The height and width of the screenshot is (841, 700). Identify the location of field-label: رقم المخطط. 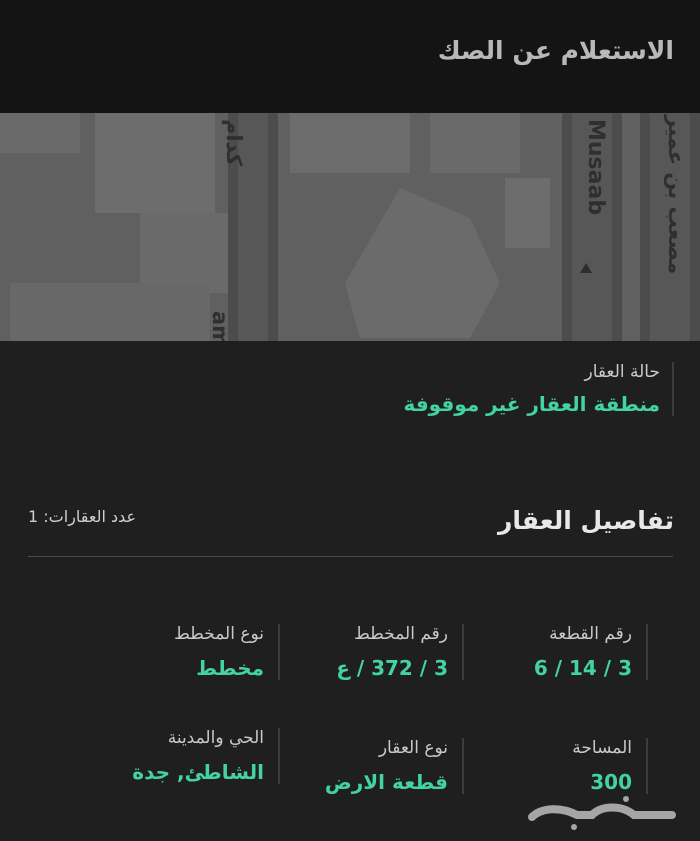
(401, 634).